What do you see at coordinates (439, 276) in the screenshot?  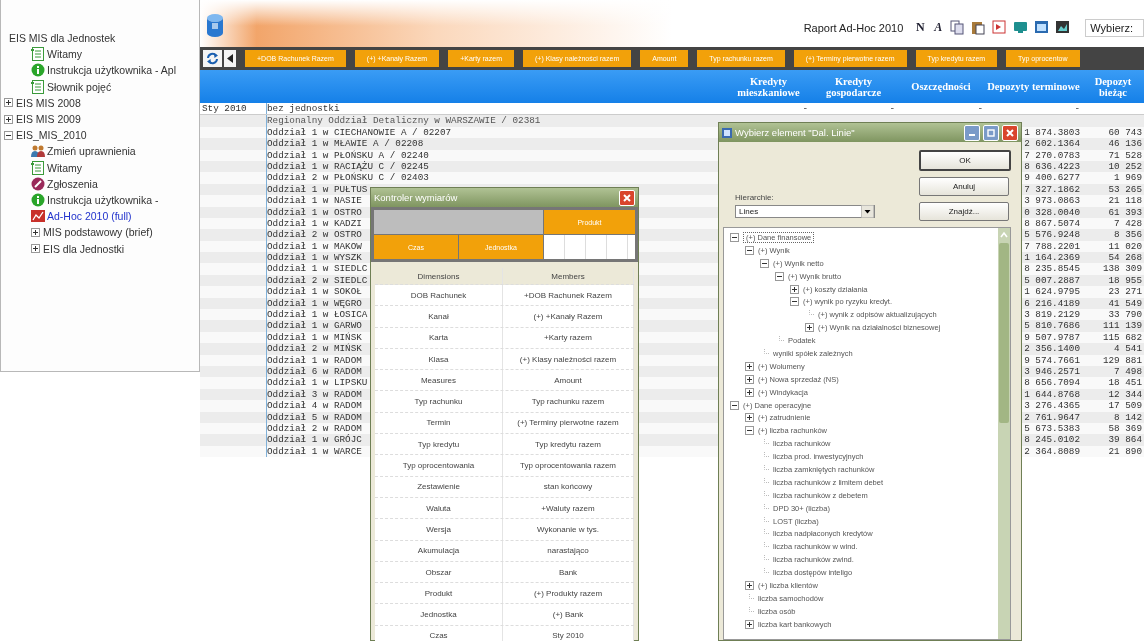 I see `column-header: Dimensions` at bounding box center [439, 276].